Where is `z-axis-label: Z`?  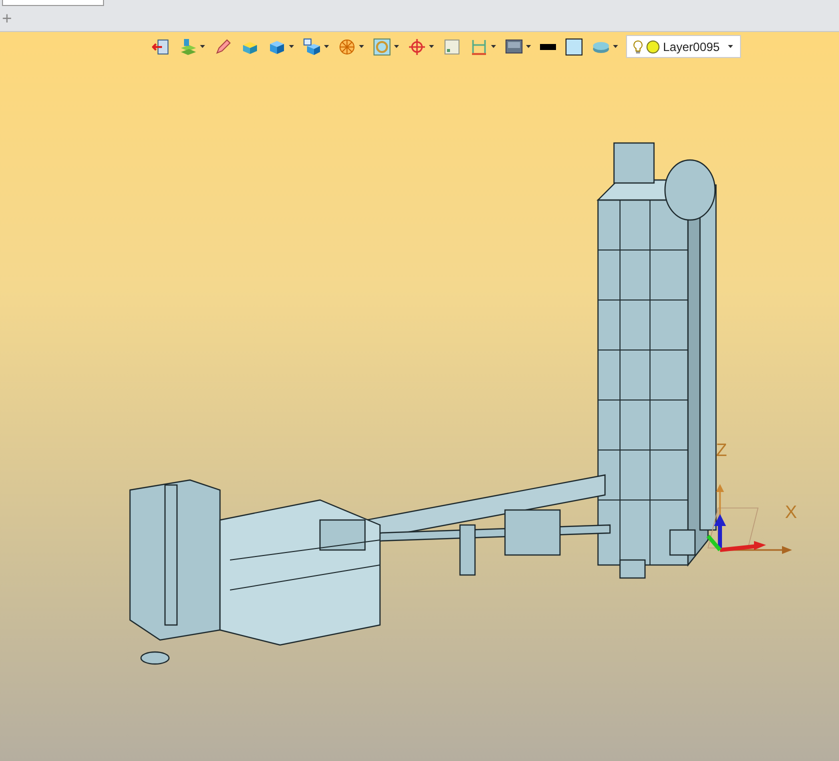
z-axis-label: Z is located at coordinates (721, 450).